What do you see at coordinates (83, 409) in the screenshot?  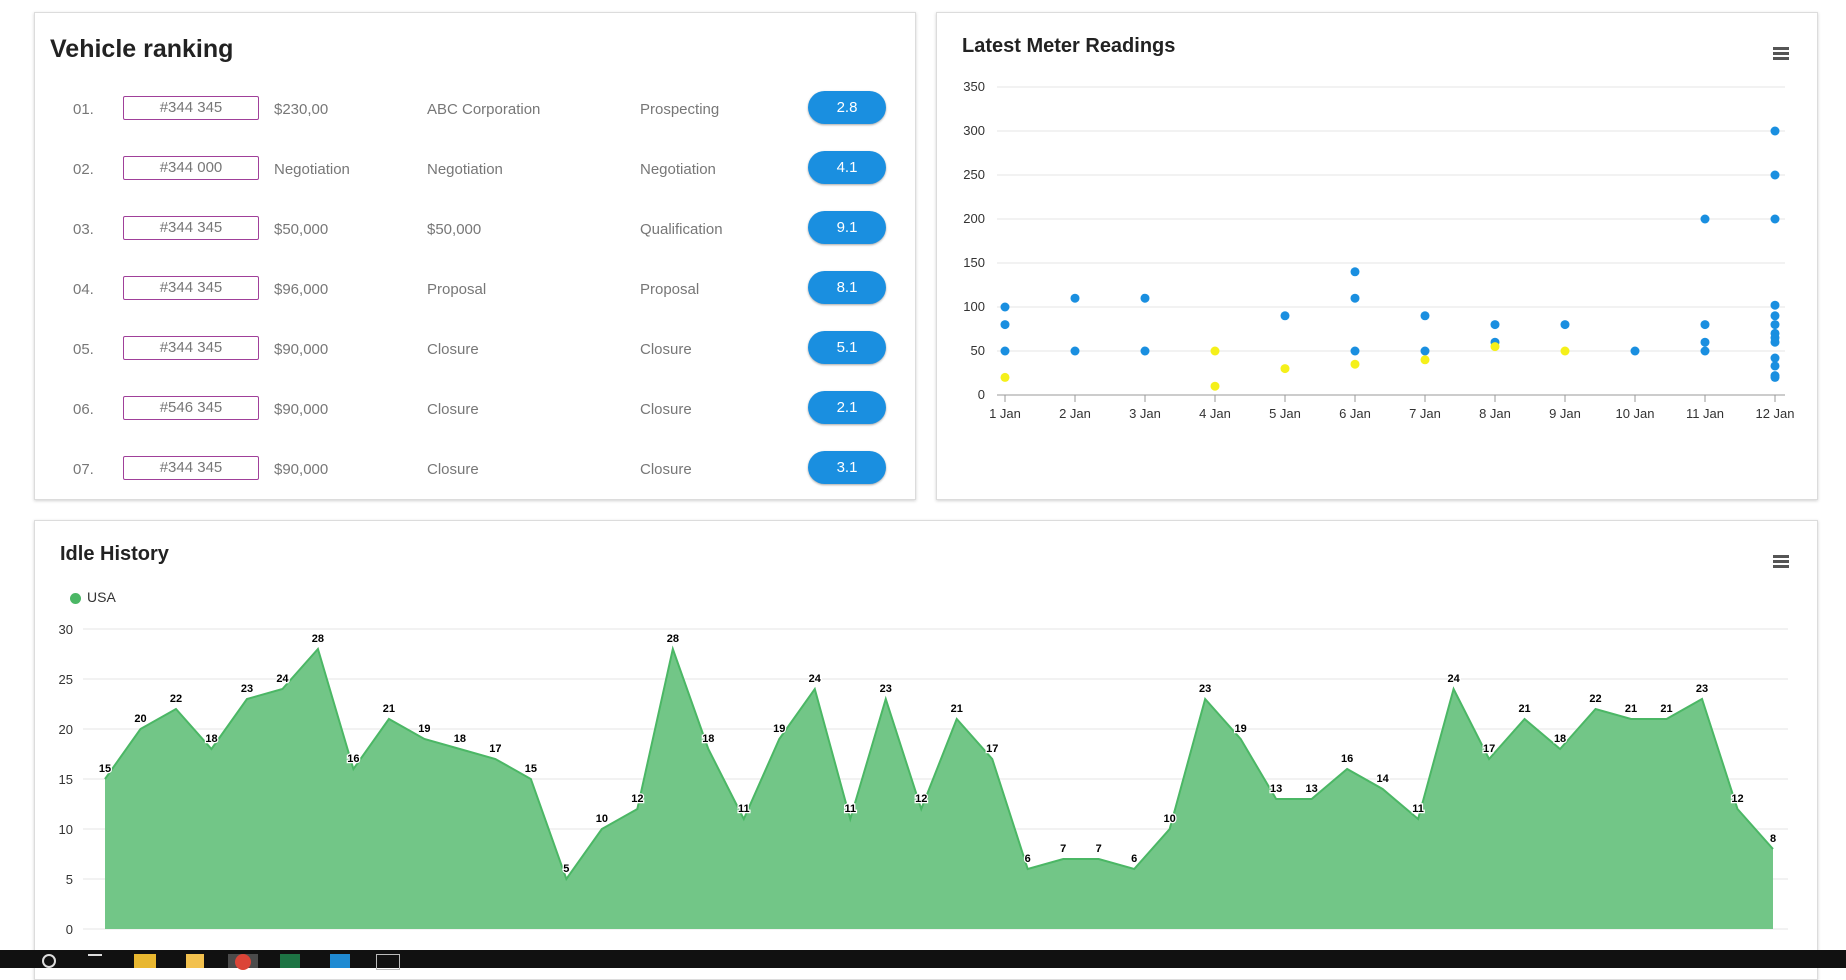 I see `rank-number: 06.` at bounding box center [83, 409].